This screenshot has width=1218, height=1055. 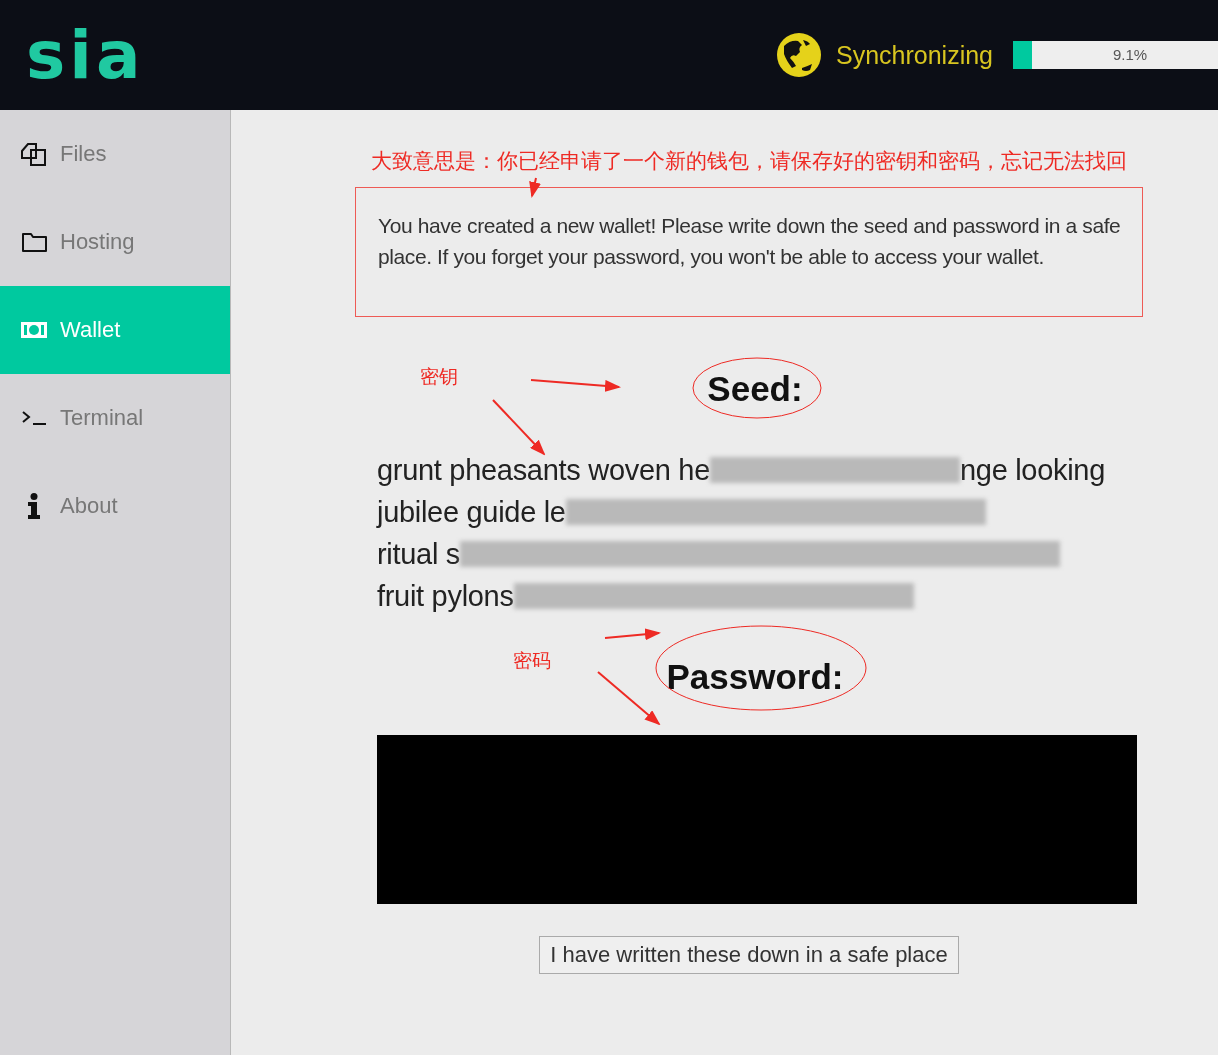 What do you see at coordinates (34, 506) in the screenshot?
I see `info-icon` at bounding box center [34, 506].